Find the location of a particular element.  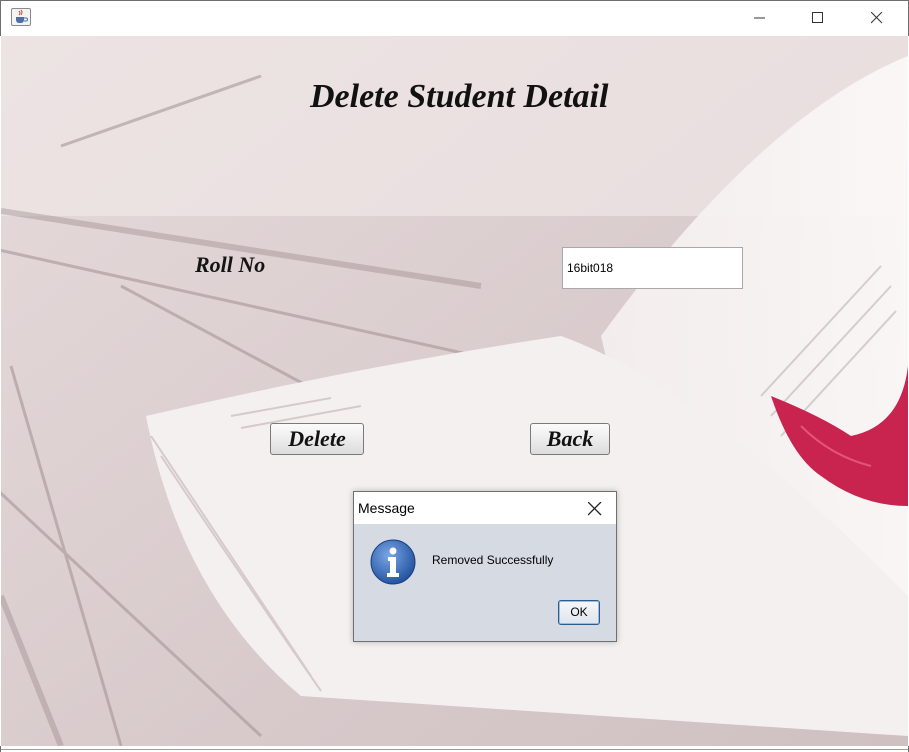

message-dialog: Message Removed Successfully OK is located at coordinates (485, 566).